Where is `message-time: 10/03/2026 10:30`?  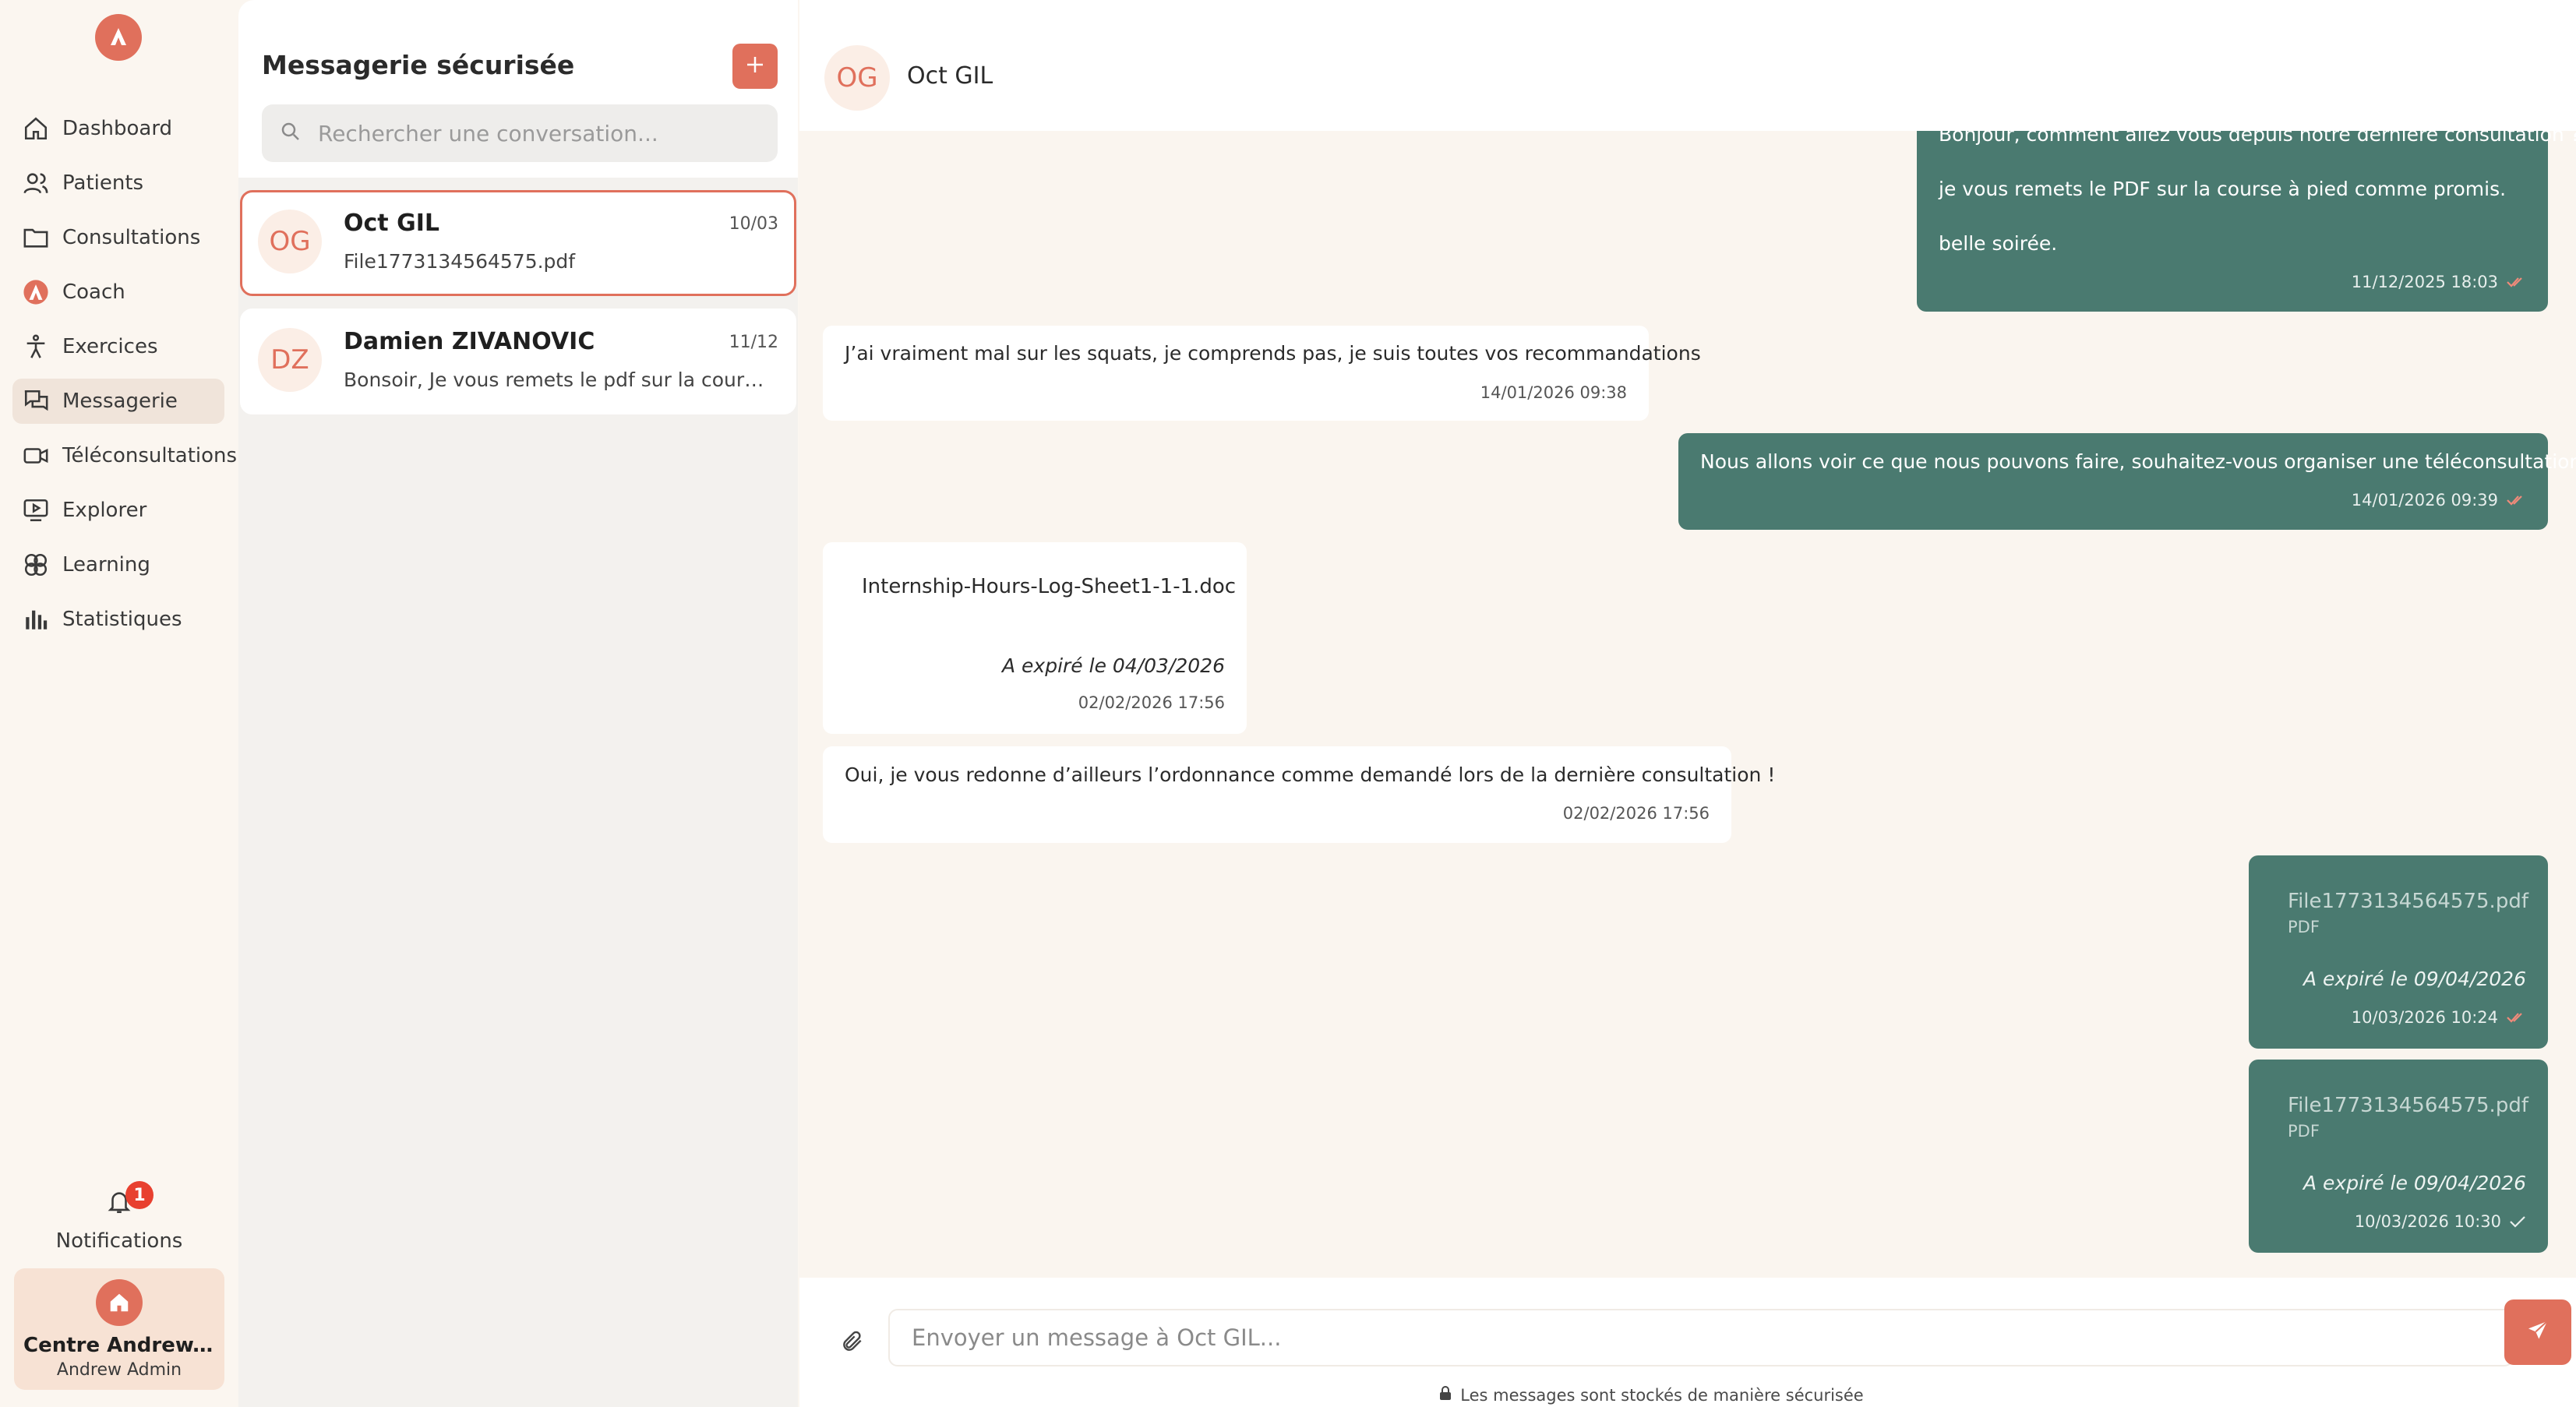 message-time: 10/03/2026 10:30 is located at coordinates (2427, 1221).